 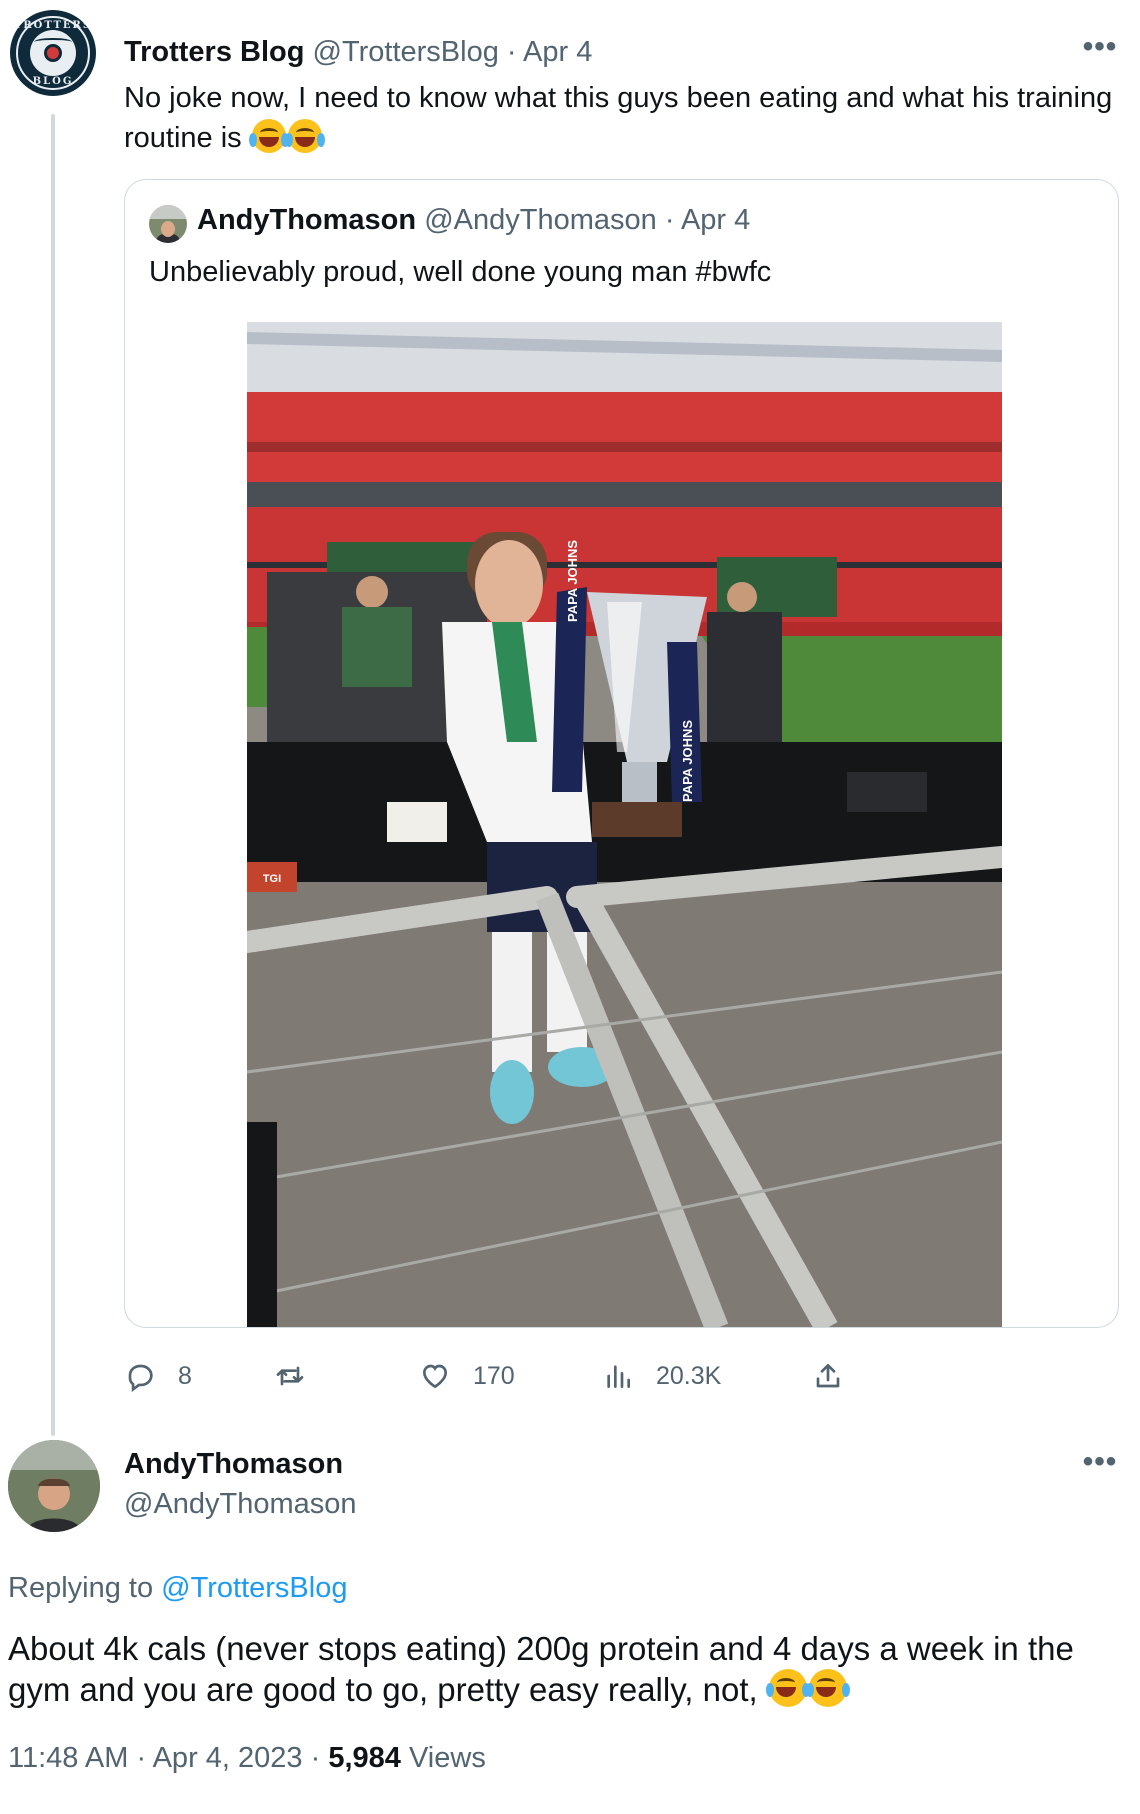 I want to click on player-face, so click(x=509, y=584).